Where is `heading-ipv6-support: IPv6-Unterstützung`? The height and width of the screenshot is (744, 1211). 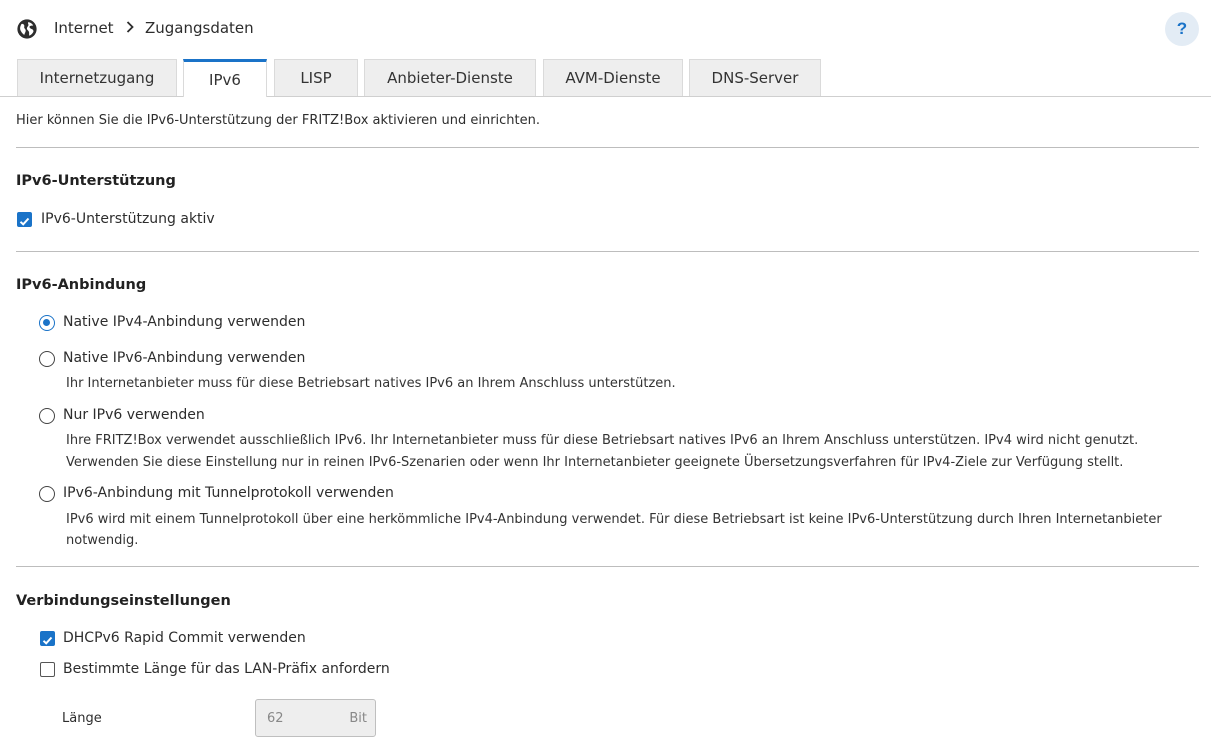
heading-ipv6-support: IPv6-Unterstützung is located at coordinates (96, 181).